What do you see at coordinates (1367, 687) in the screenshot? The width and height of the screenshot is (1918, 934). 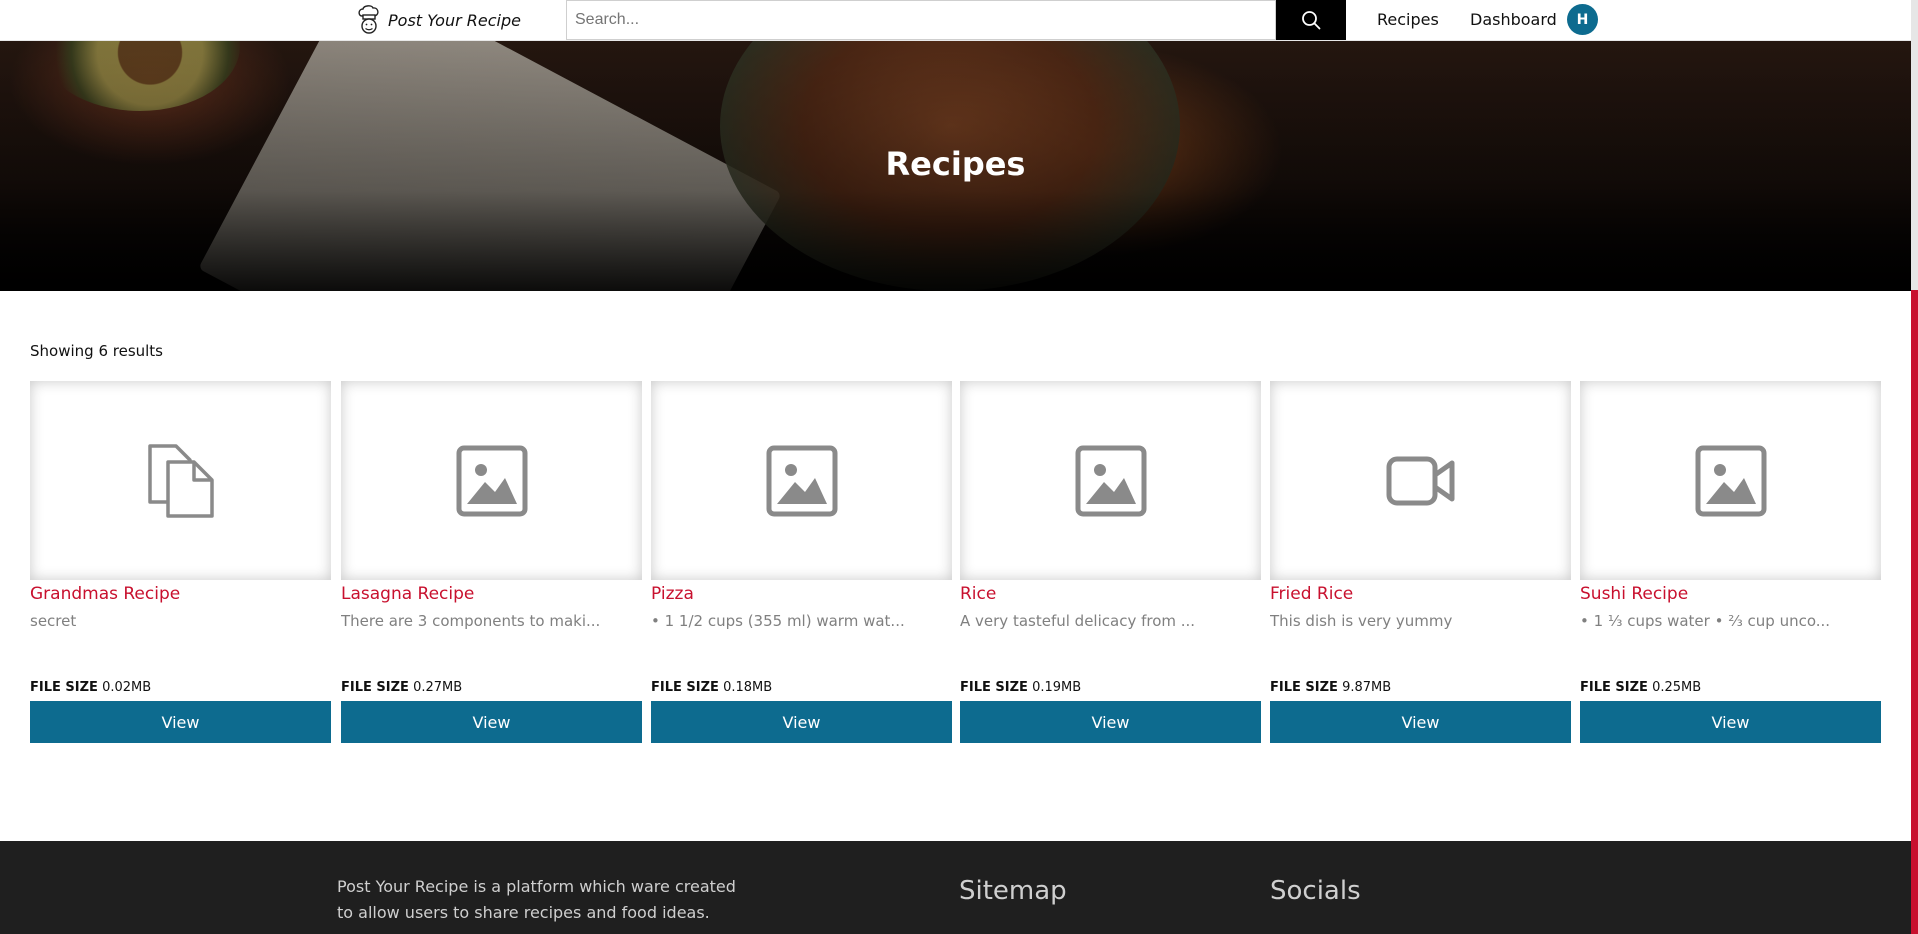 I see `file-size-value: 9.87MB` at bounding box center [1367, 687].